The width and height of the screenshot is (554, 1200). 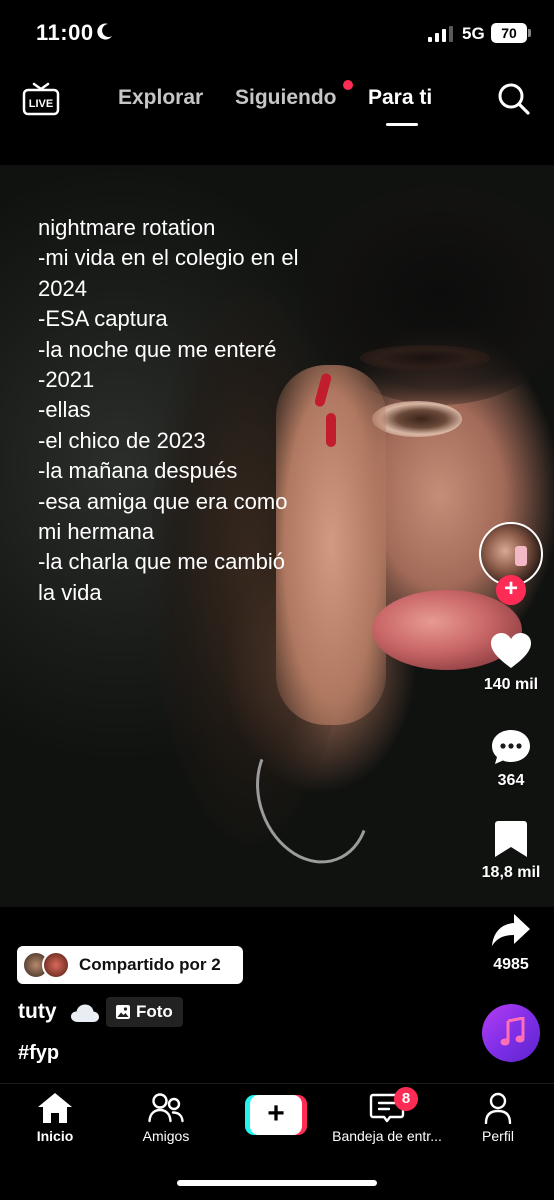 I want to click on save-count: 18,8 mil, so click(x=511, y=872).